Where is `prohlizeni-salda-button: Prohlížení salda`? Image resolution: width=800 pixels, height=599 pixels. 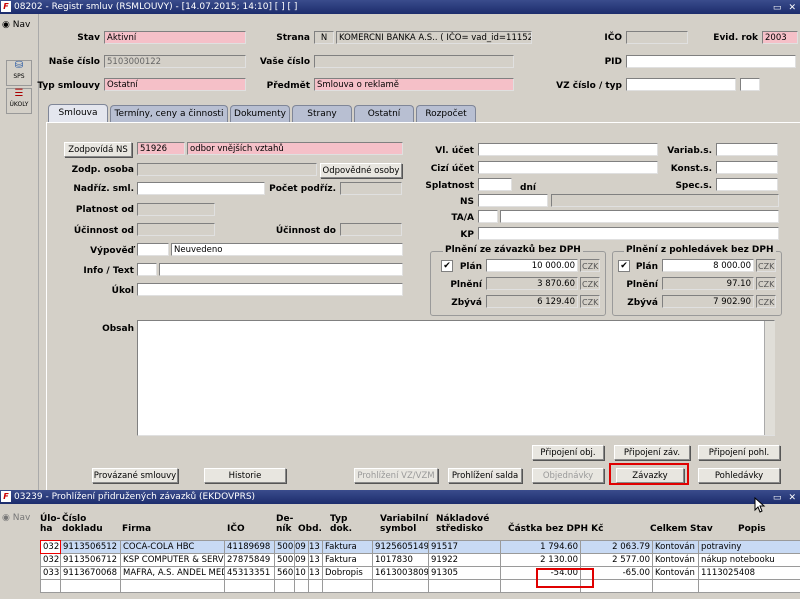 prohlizeni-salda-button: Prohlížení salda is located at coordinates (485, 475).